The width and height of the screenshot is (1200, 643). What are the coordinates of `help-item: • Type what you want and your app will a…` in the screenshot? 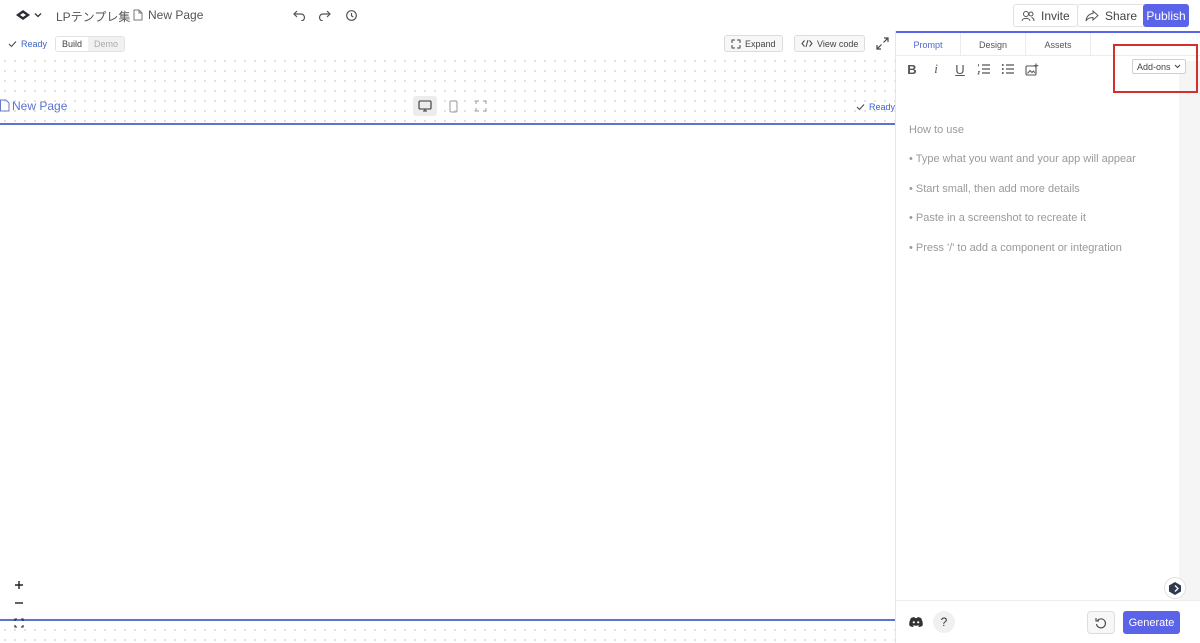 It's located at (1022, 159).